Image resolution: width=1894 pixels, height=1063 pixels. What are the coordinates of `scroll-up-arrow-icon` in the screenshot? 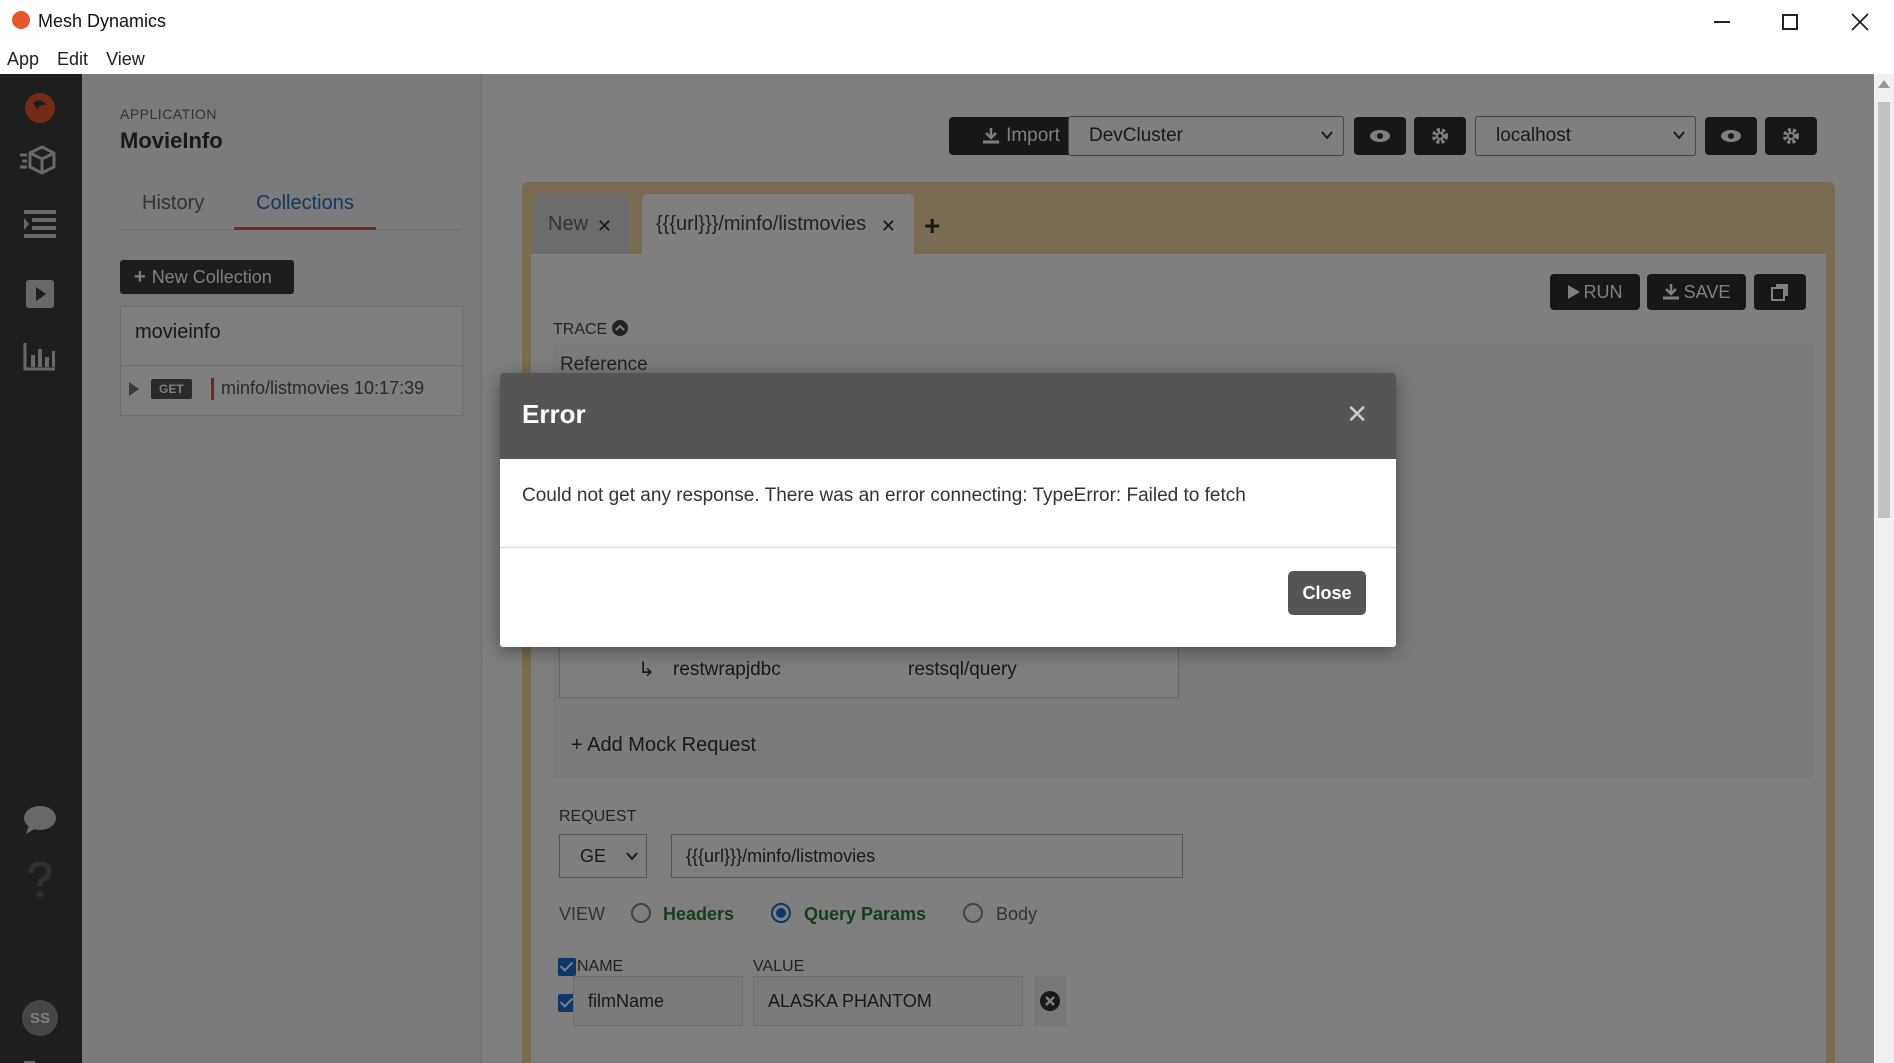 It's located at (1884, 84).